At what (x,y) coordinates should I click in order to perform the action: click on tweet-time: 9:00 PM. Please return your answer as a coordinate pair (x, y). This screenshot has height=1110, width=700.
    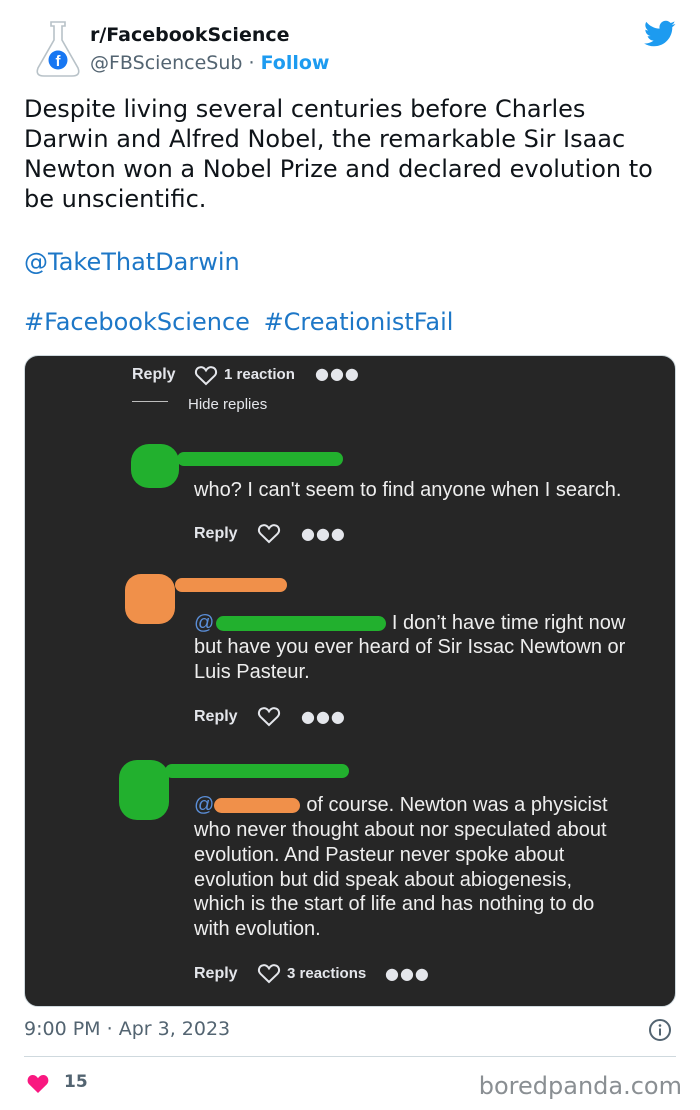
    Looking at the image, I should click on (62, 1029).